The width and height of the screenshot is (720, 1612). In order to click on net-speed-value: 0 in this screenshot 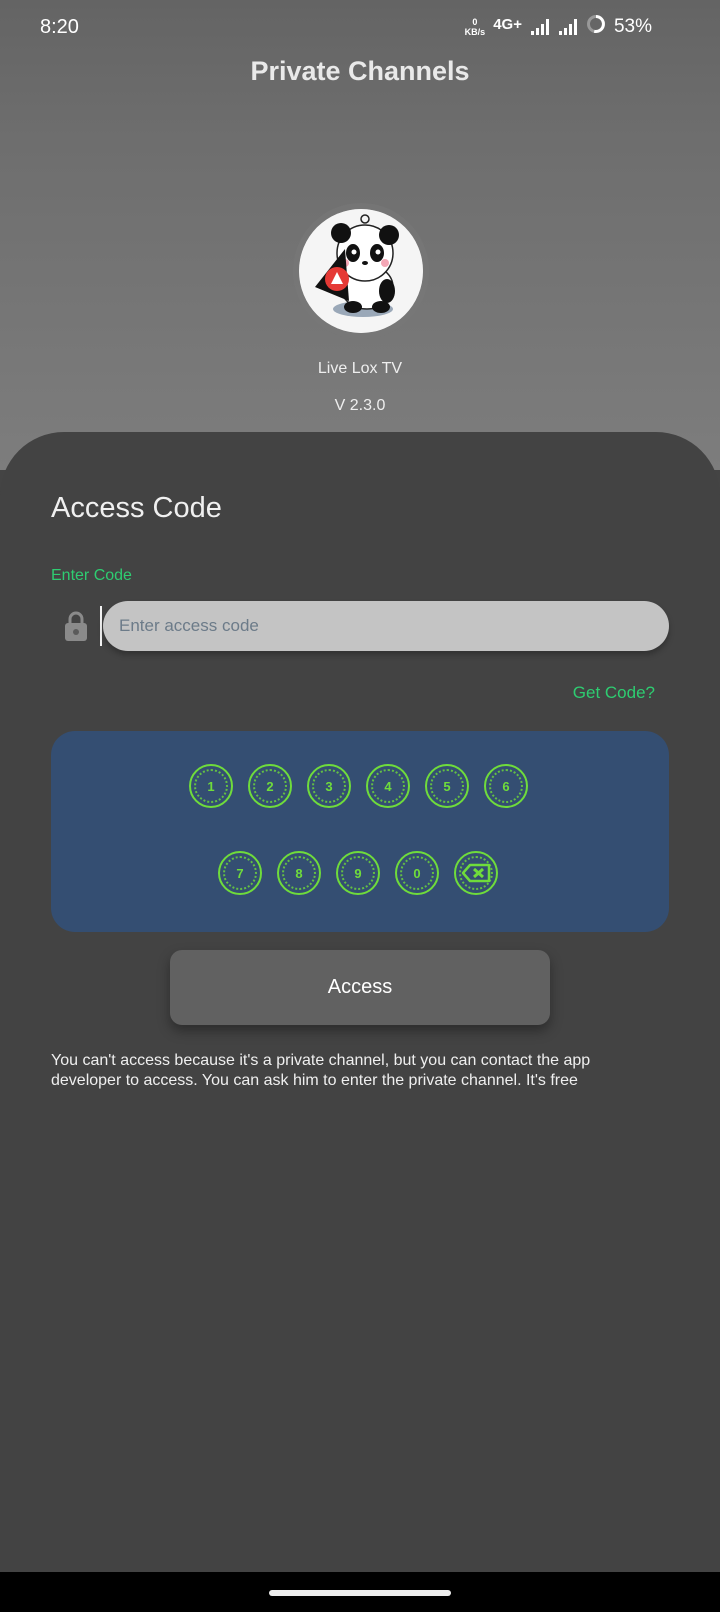, I will do `click(475, 22)`.